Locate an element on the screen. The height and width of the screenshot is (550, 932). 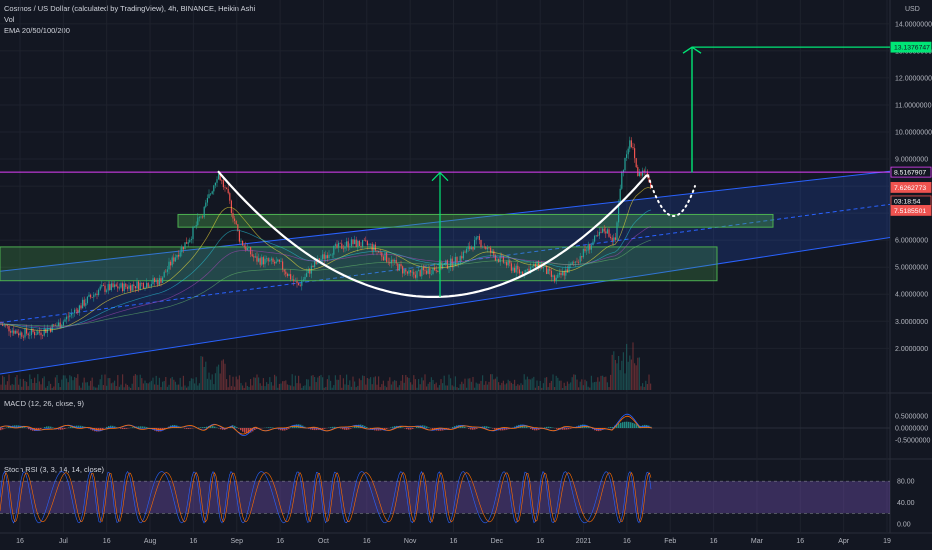
price-tick-label: 3.0000000 is located at coordinates (911, 322).